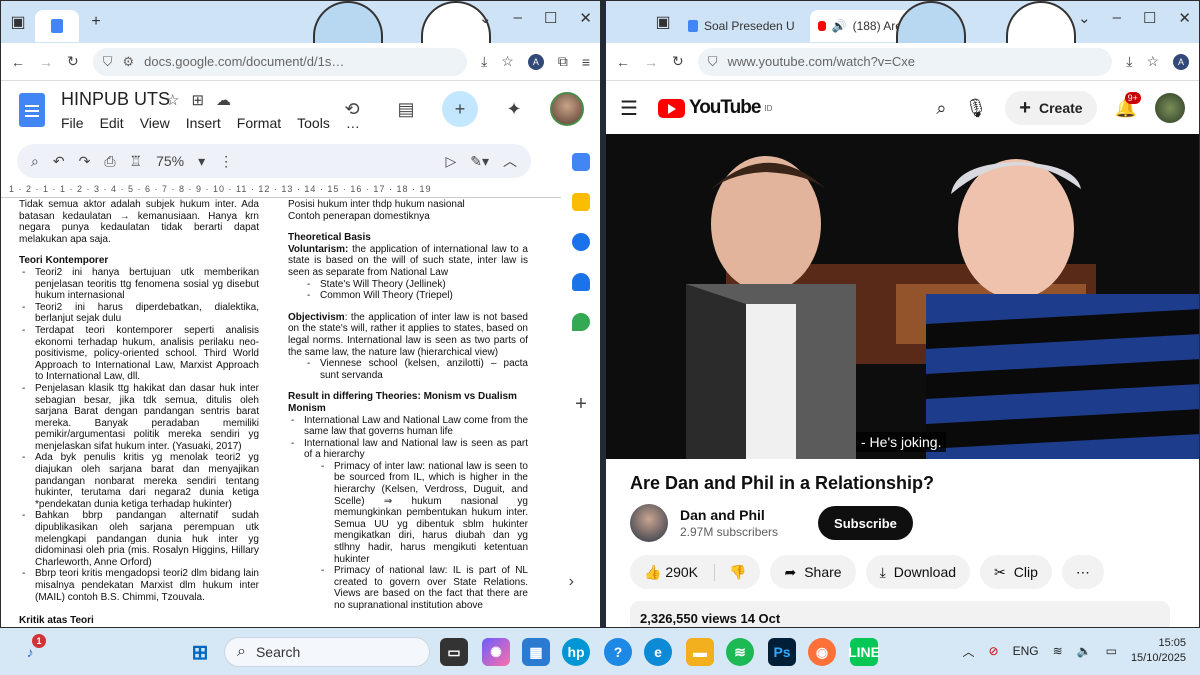 The height and width of the screenshot is (675, 1200). I want to click on chevron-right-icon: ›, so click(571, 582).